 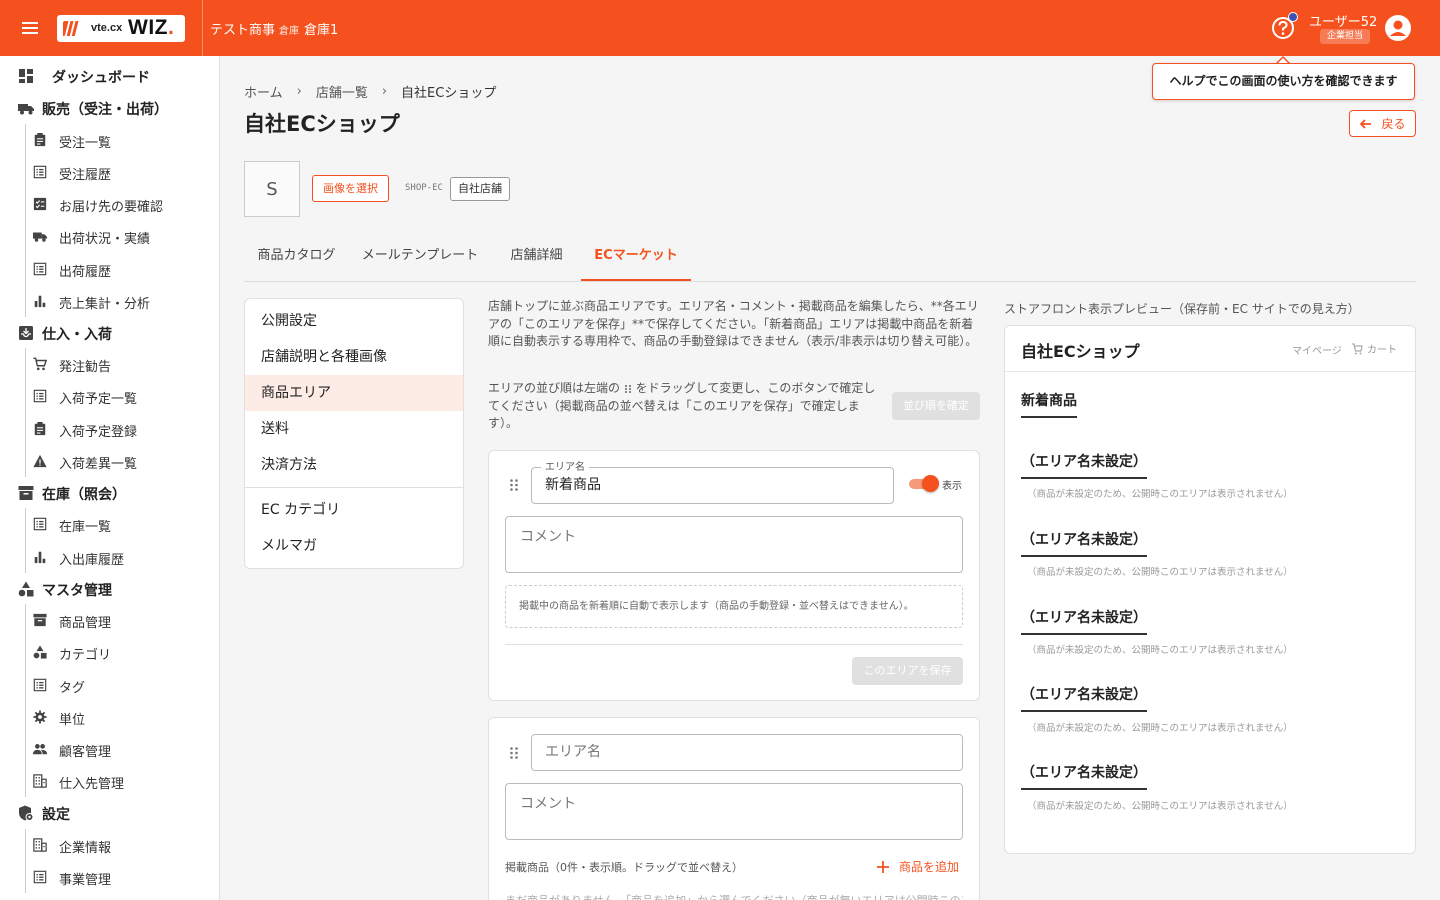 What do you see at coordinates (40, 749) in the screenshot?
I see `people-icon` at bounding box center [40, 749].